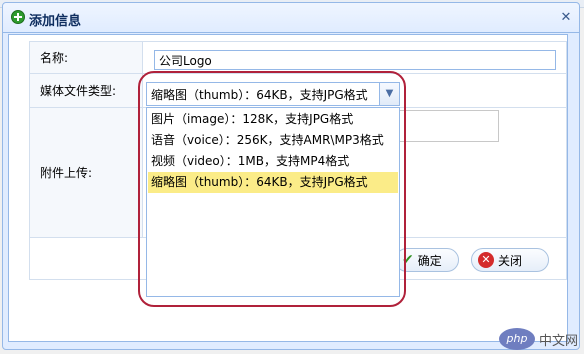 The image size is (584, 354). What do you see at coordinates (86, 172) in the screenshot?
I see `upload-label: 附件上传:` at bounding box center [86, 172].